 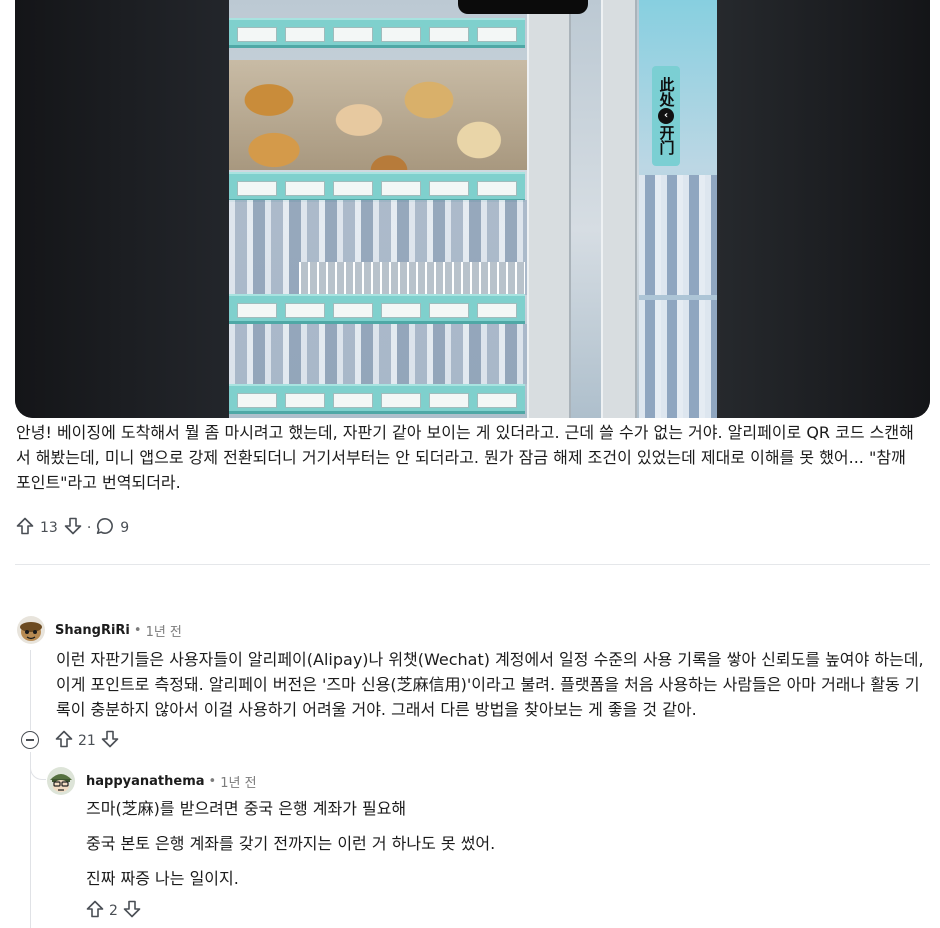 I want to click on comment-icon, so click(x=105, y=528).